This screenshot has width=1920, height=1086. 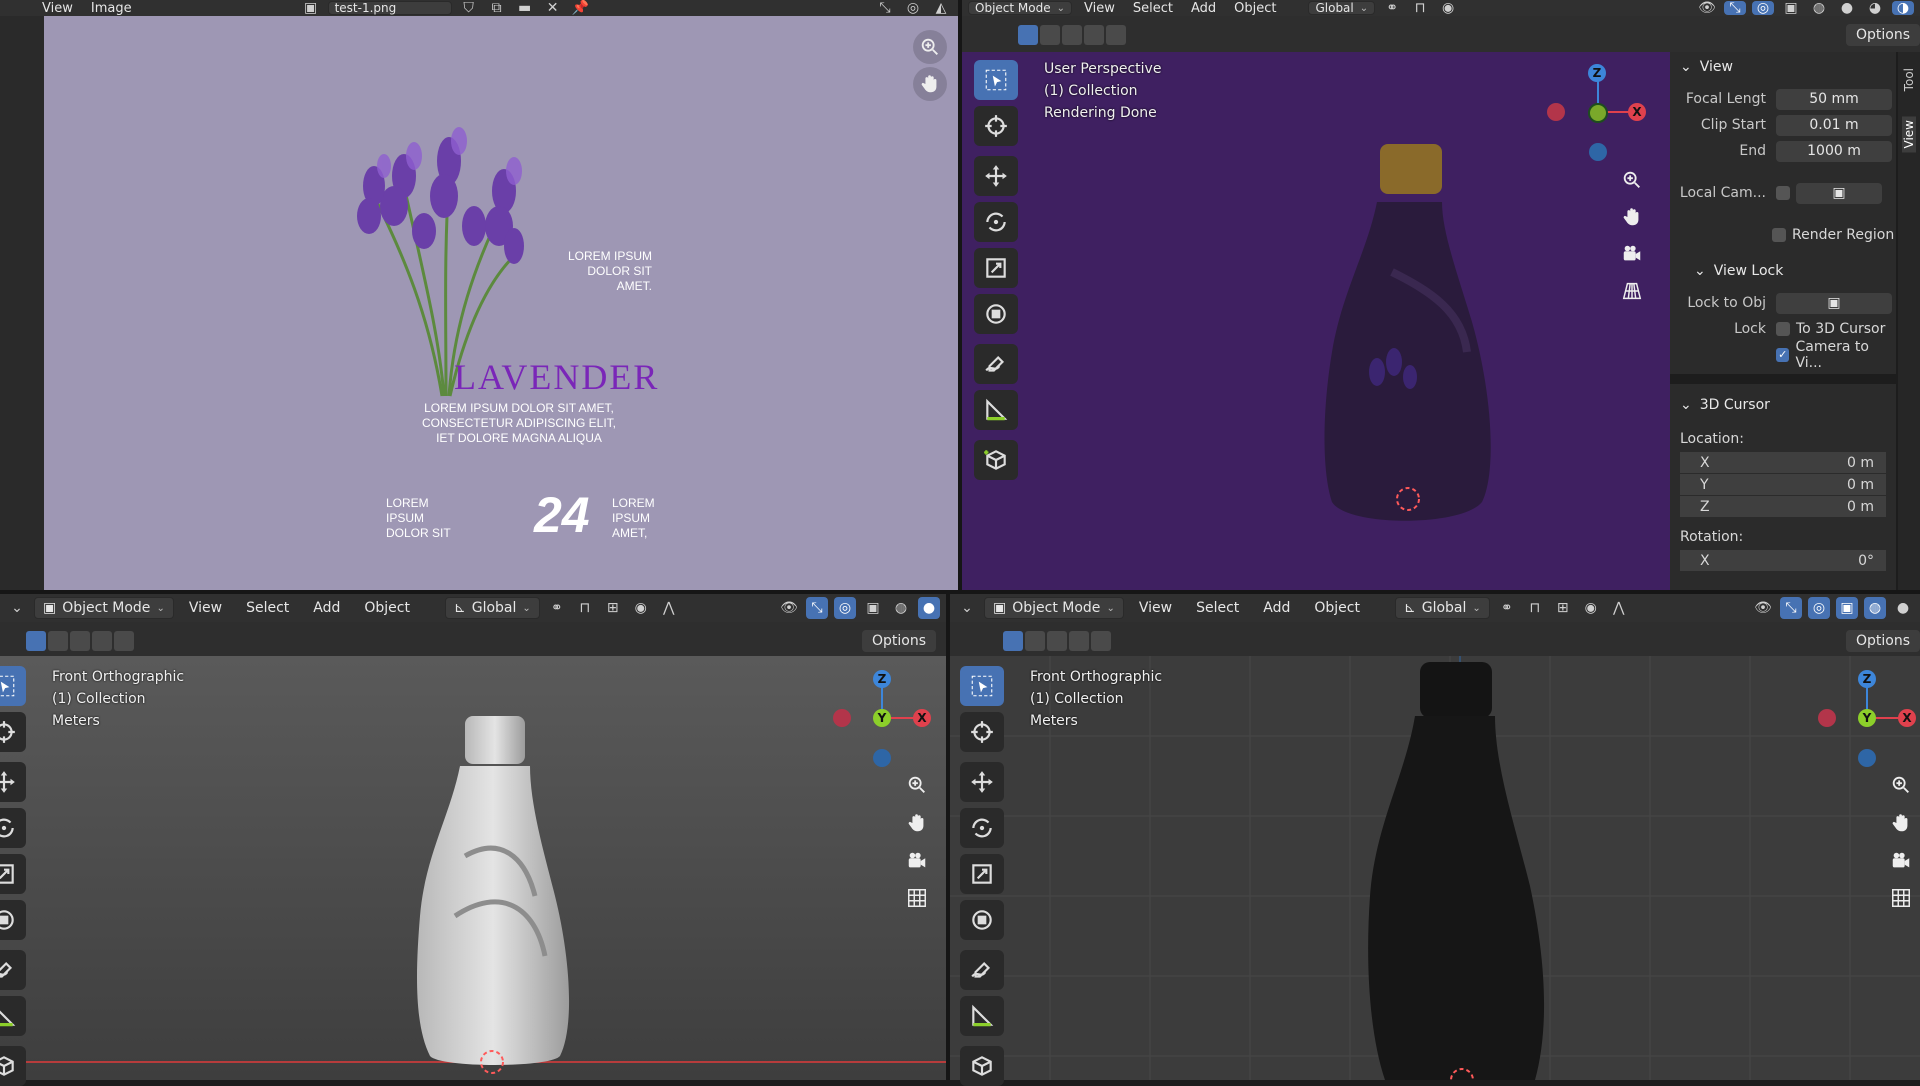 What do you see at coordinates (469, 8) in the screenshot?
I see `fake-user-icon: ⛉` at bounding box center [469, 8].